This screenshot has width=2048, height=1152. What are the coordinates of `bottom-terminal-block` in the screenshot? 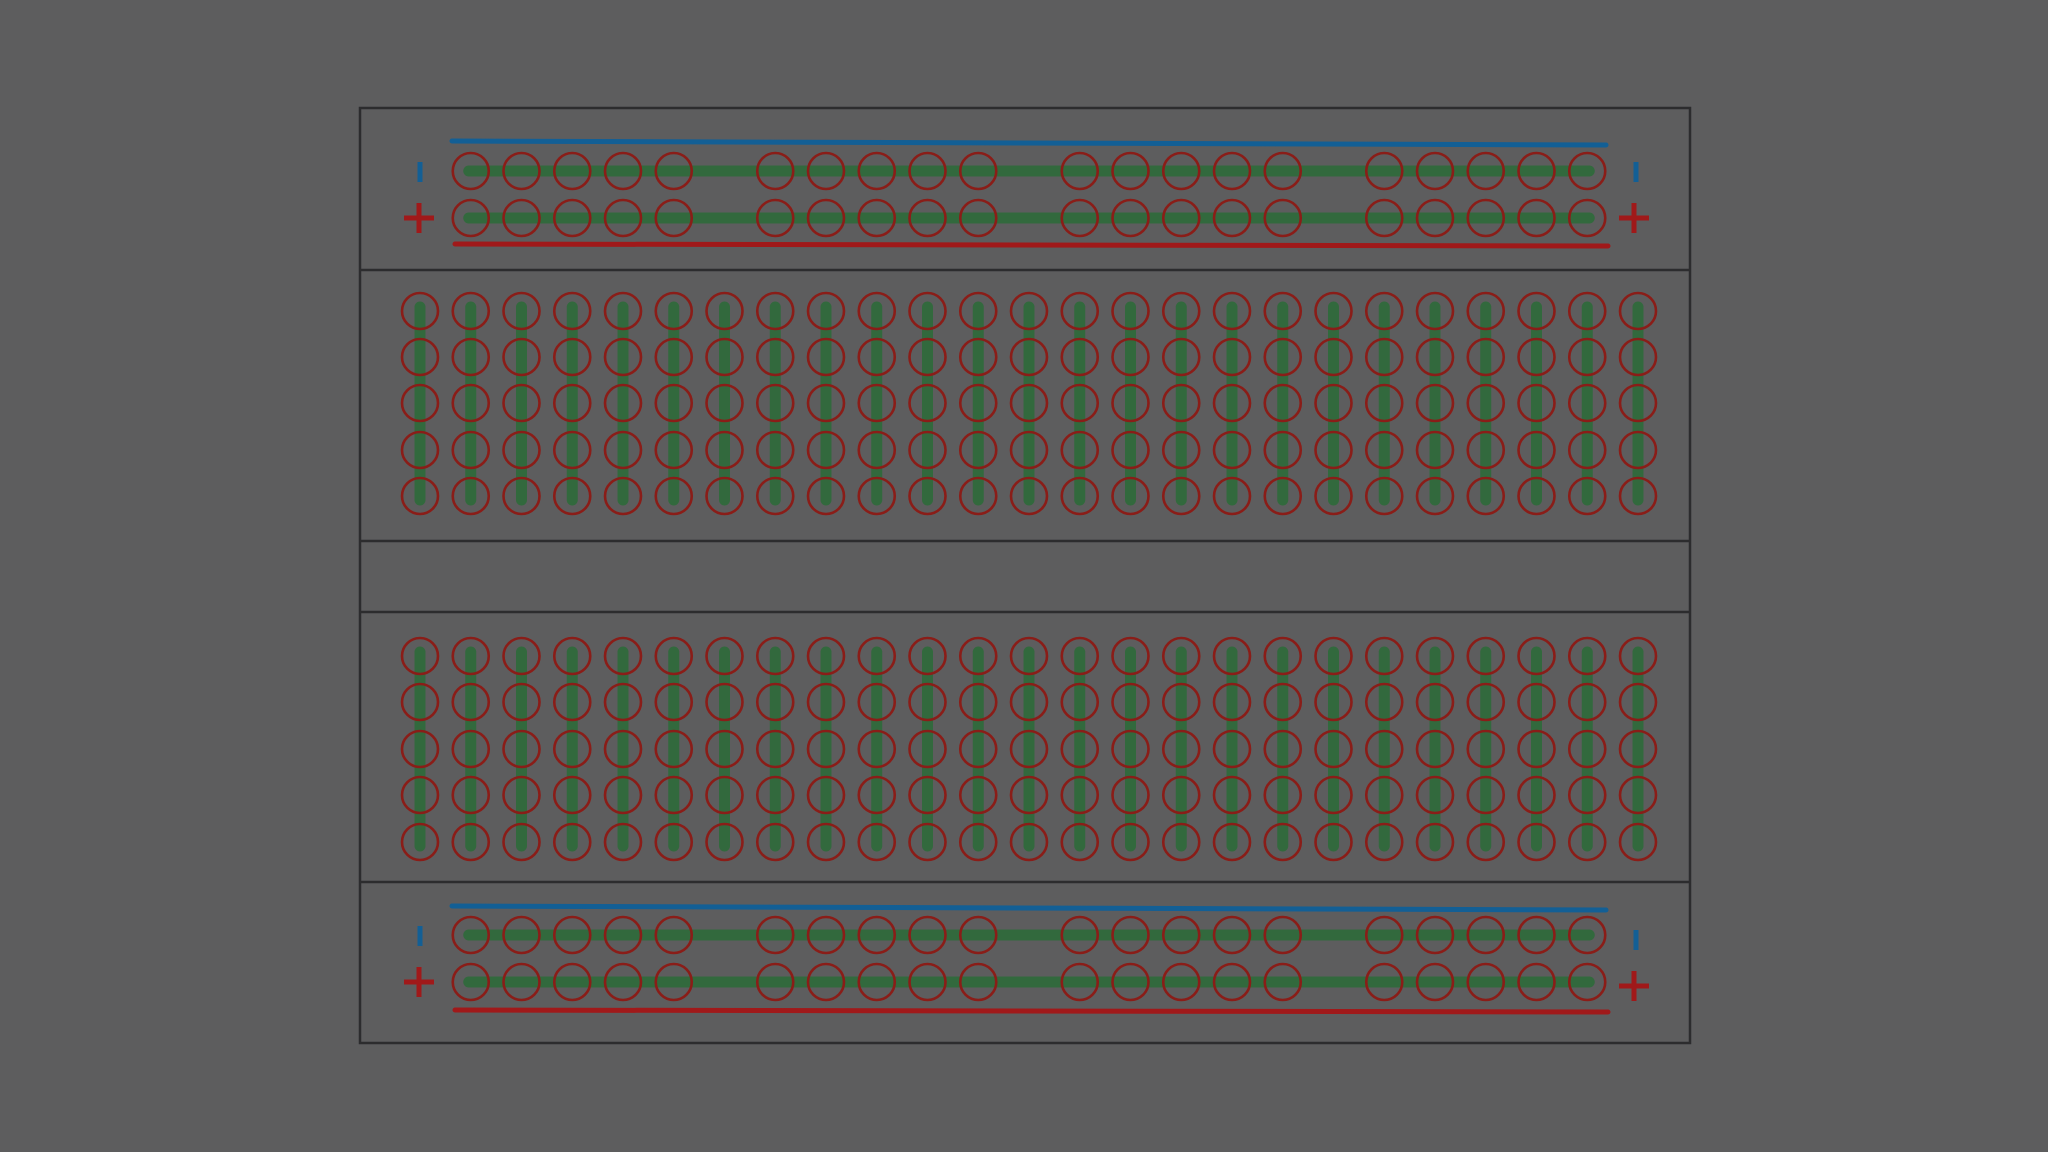 It's located at (1029, 749).